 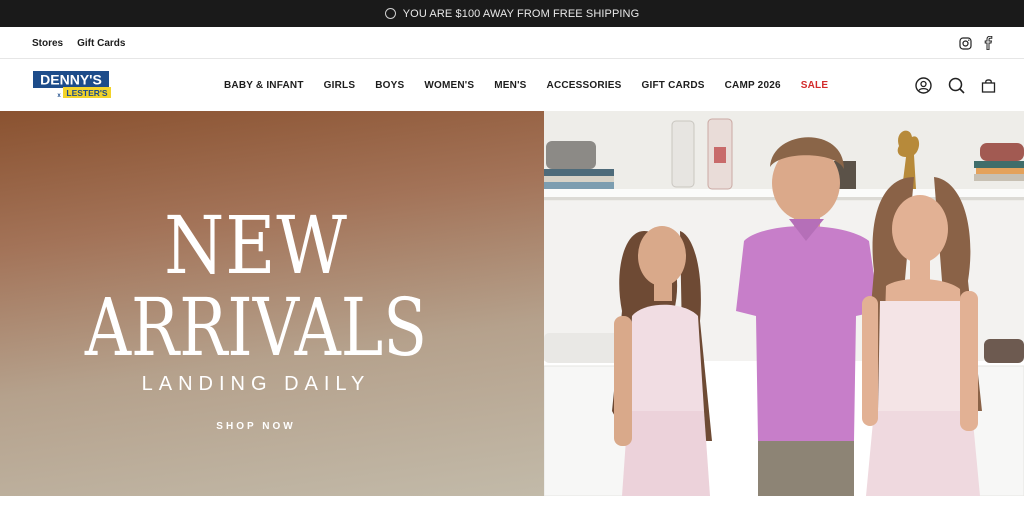 I want to click on utility-link-gift-cards: Gift Cards, so click(x=101, y=43).